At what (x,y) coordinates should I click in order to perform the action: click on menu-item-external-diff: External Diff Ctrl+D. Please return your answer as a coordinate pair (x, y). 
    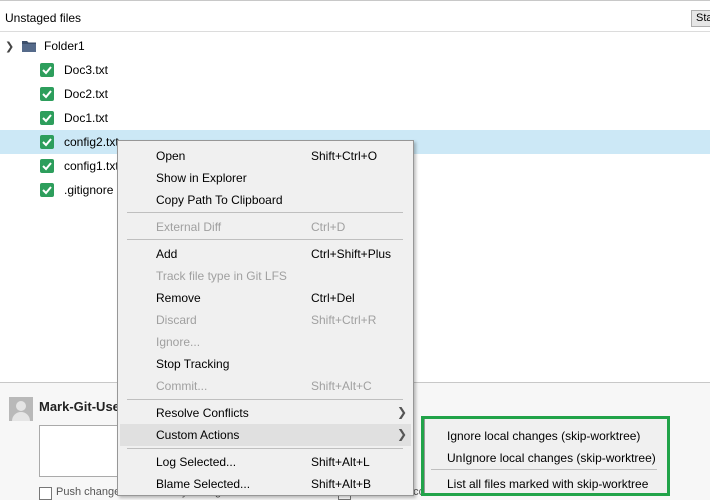
    Looking at the image, I should click on (265, 227).